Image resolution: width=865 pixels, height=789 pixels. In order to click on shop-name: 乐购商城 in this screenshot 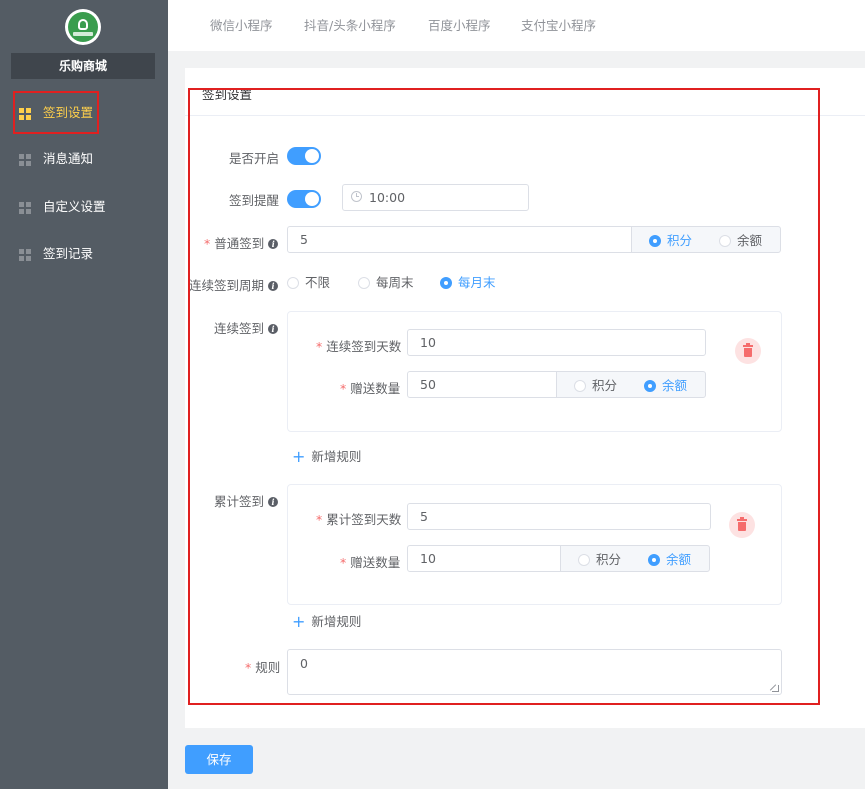, I will do `click(83, 66)`.